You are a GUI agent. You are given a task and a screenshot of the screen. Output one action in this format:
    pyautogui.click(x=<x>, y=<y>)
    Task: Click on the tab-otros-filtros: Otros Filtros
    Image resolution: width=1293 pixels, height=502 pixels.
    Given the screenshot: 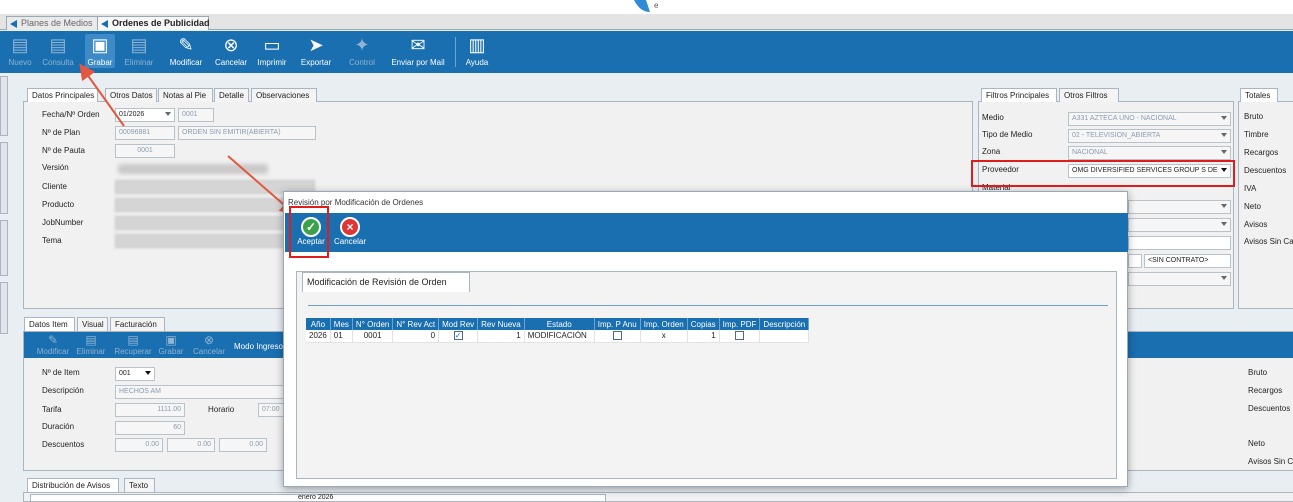 What is the action you would take?
    pyautogui.click(x=1089, y=95)
    